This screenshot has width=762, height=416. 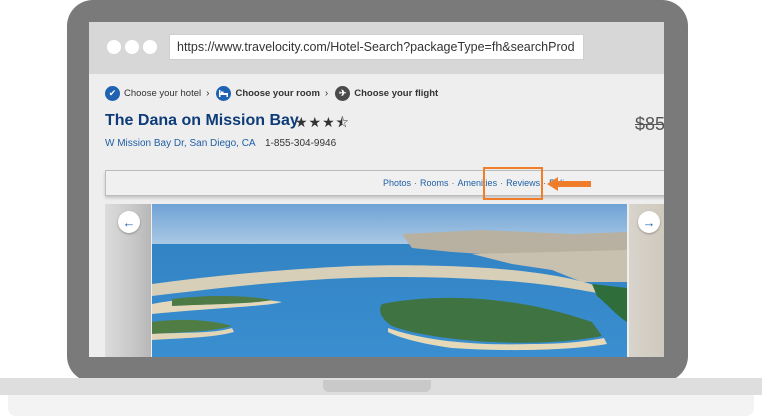 I want to click on airplane-icon: ✈, so click(x=343, y=93).